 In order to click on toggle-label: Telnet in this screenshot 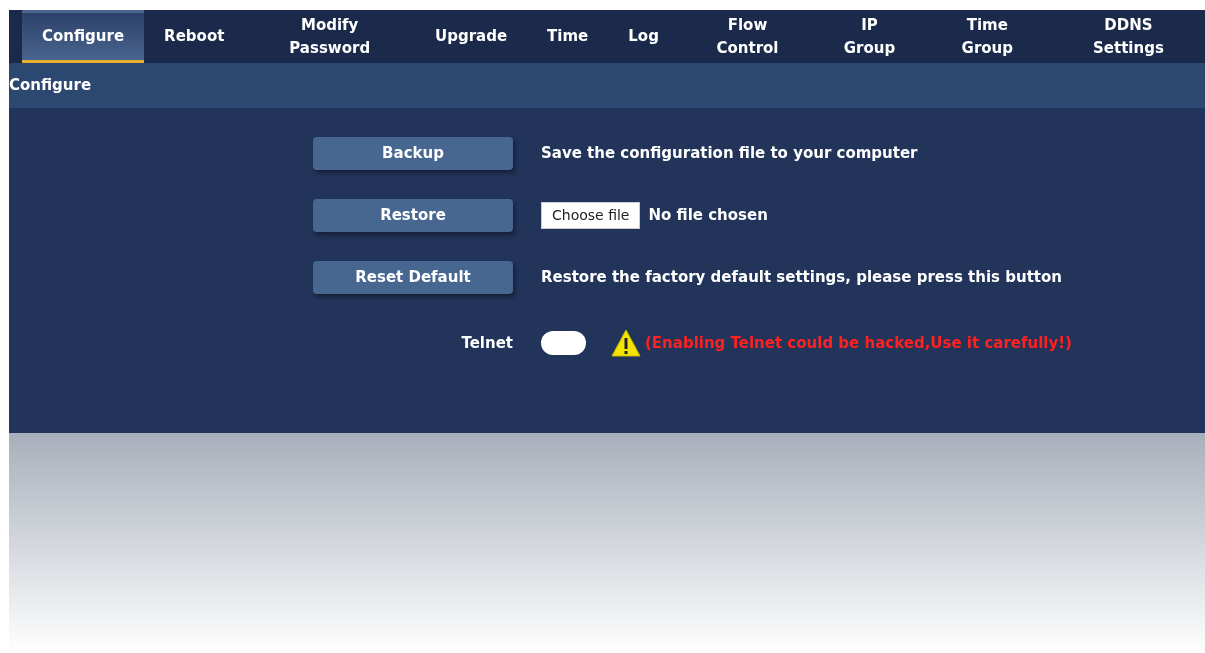, I will do `click(487, 343)`.